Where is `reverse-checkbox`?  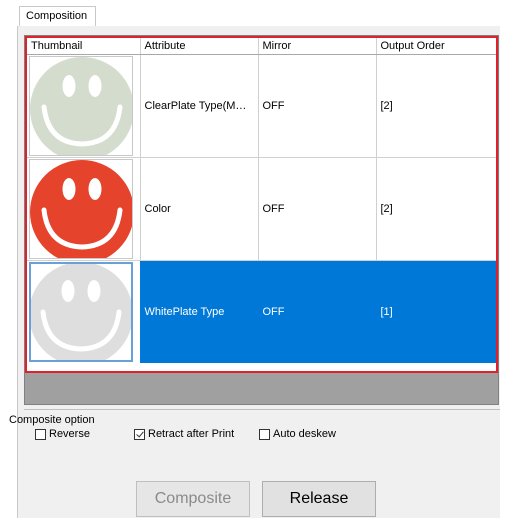
reverse-checkbox is located at coordinates (40, 434).